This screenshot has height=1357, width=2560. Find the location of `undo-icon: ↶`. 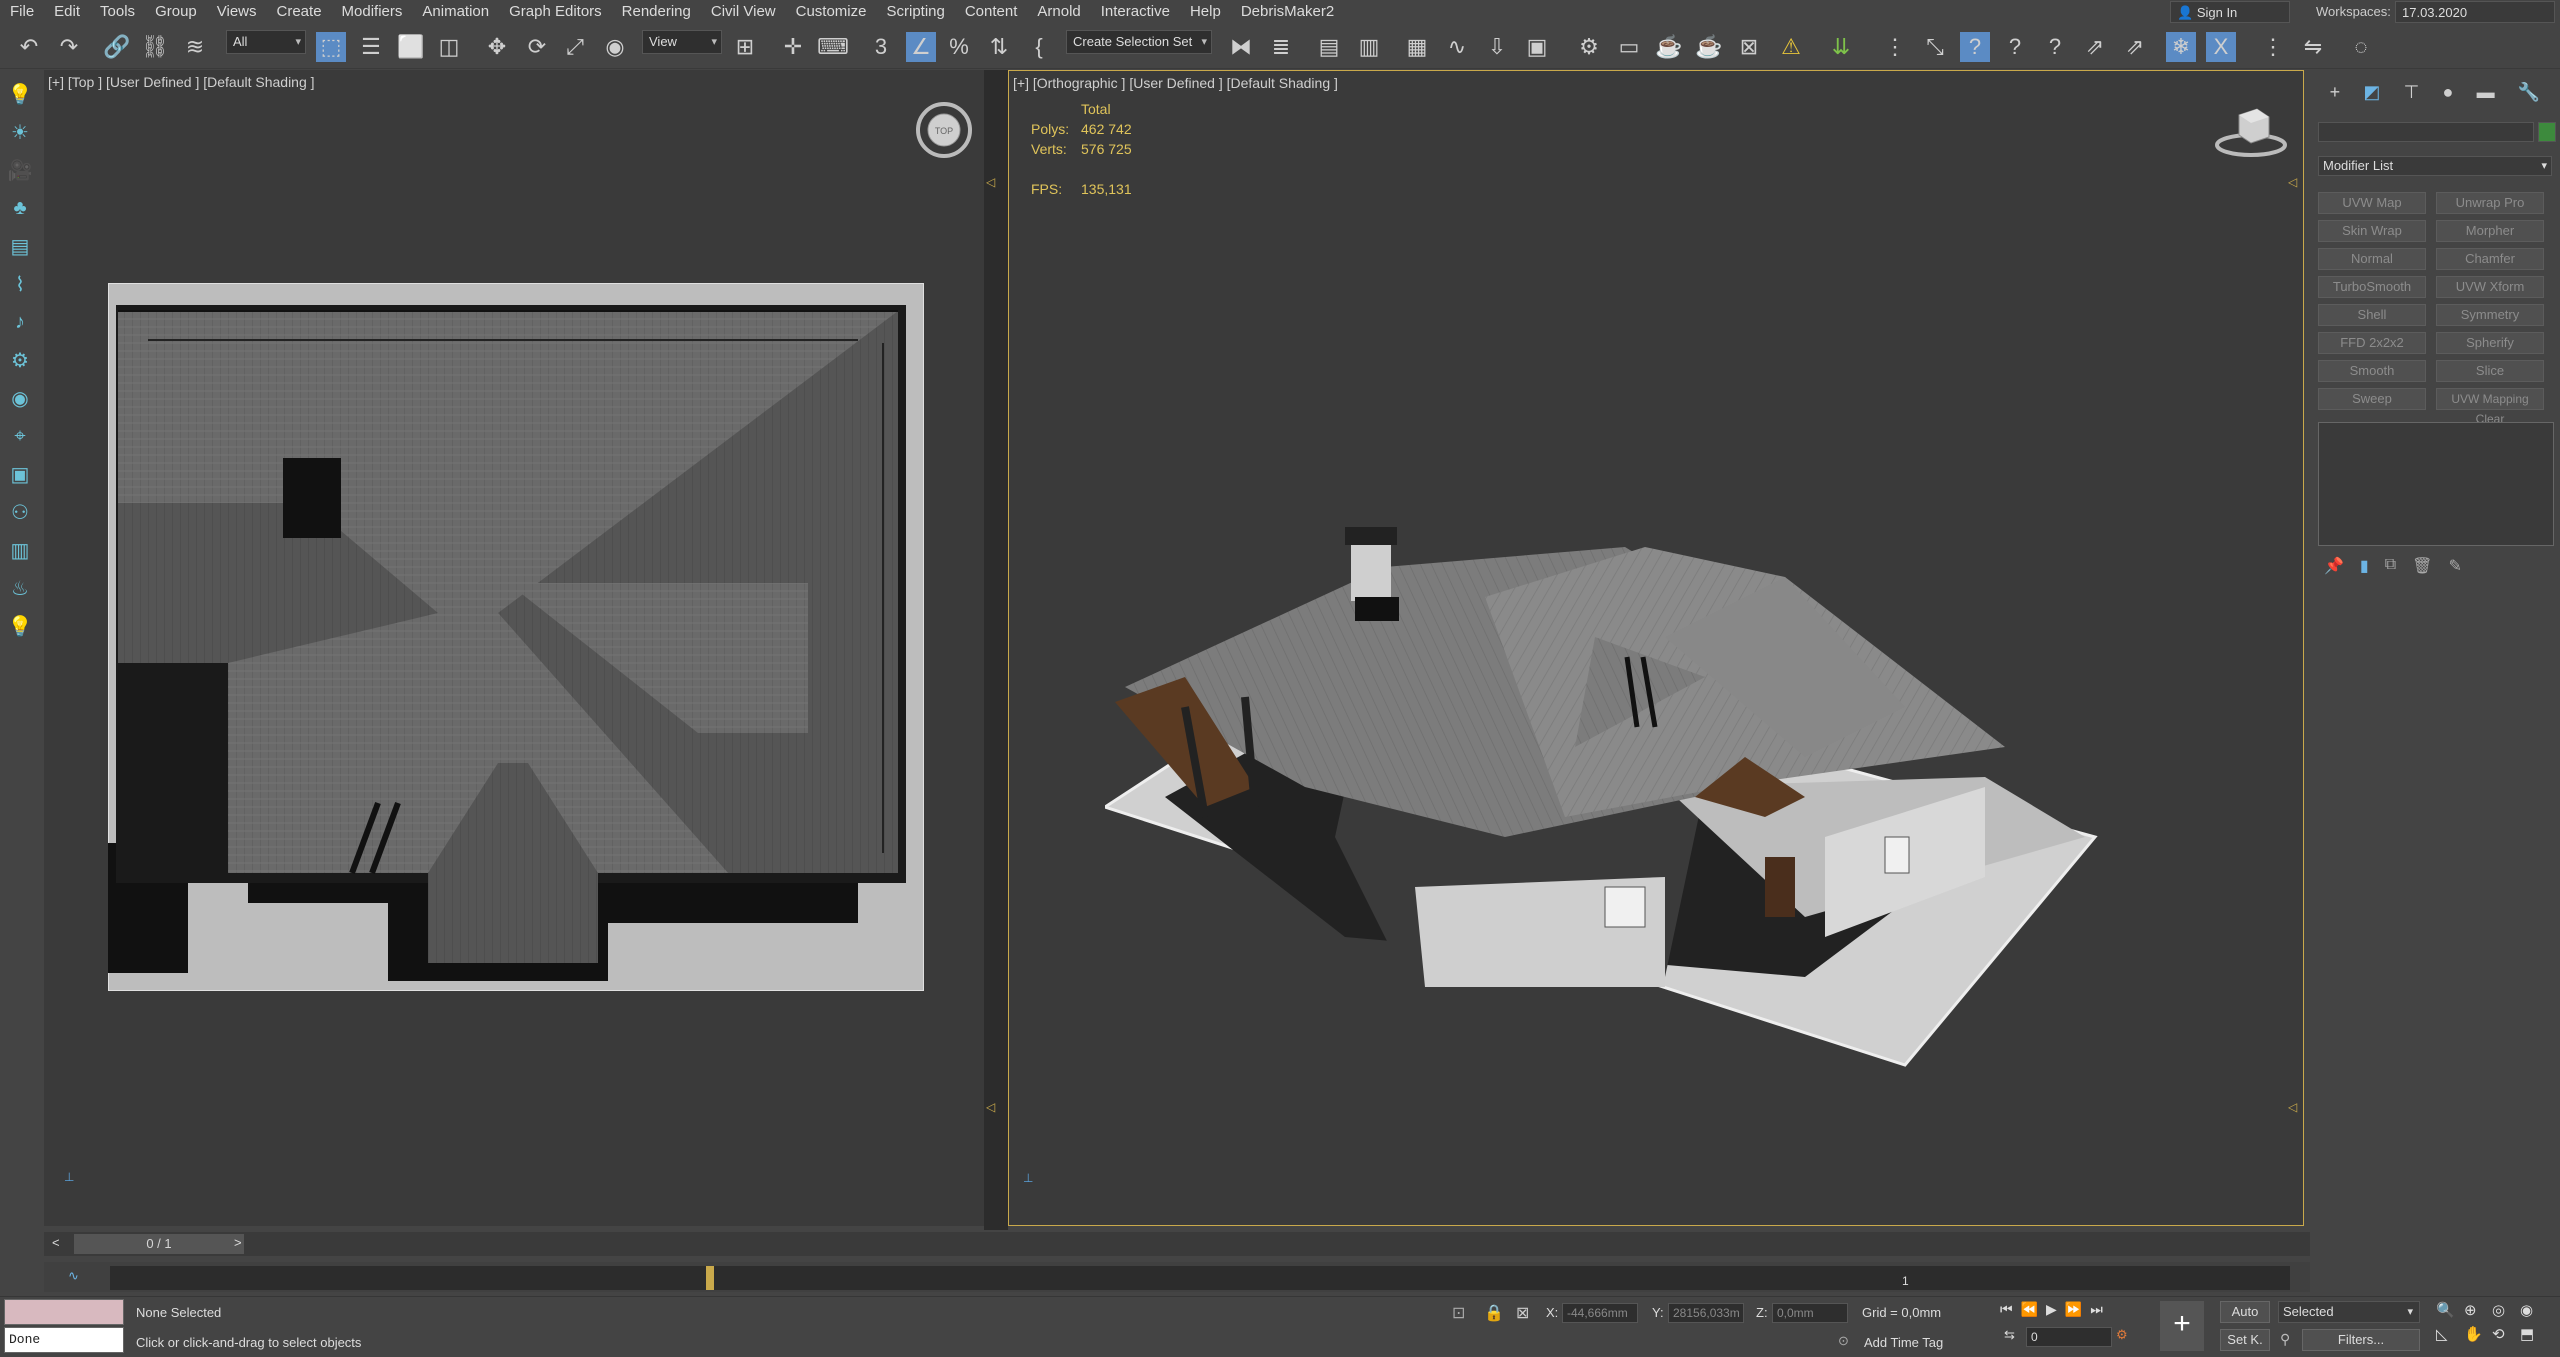

undo-icon: ↶ is located at coordinates (29, 47).